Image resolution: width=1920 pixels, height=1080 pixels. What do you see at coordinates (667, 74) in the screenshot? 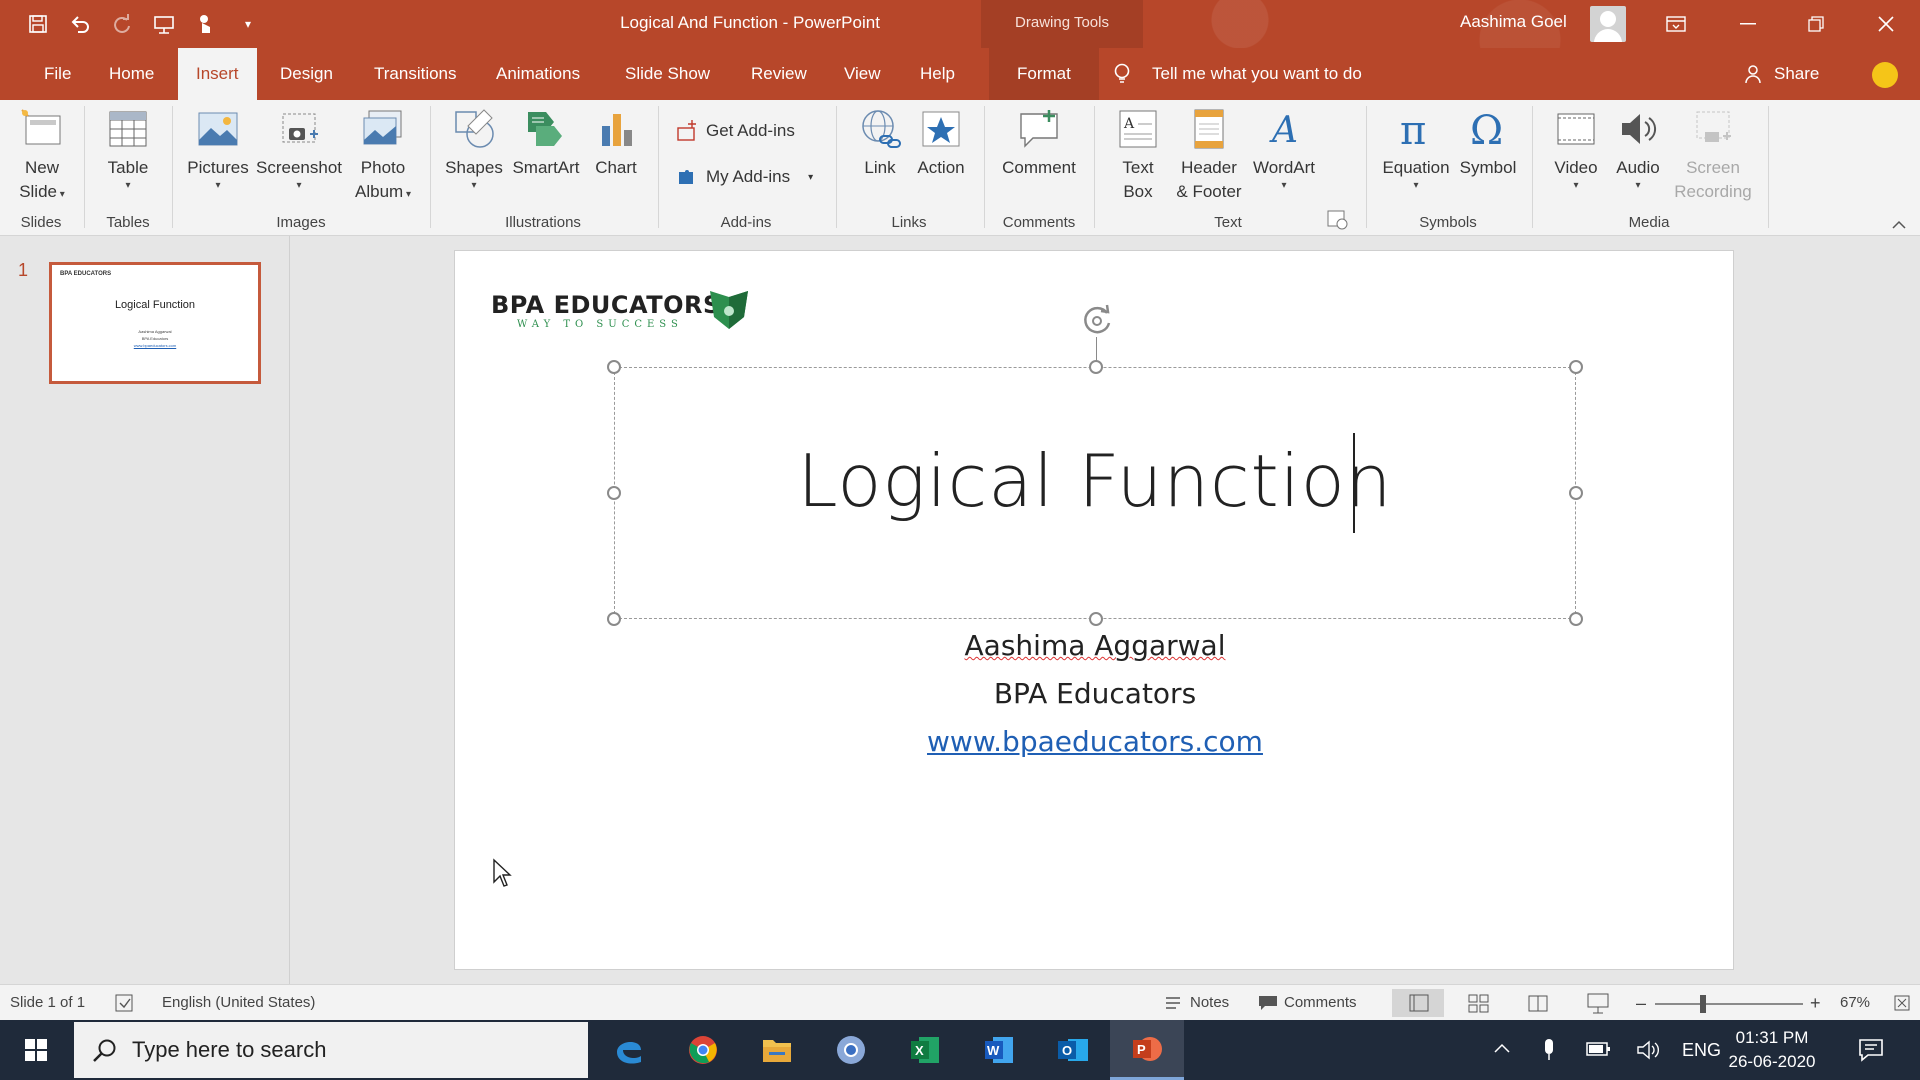
I see `tab-slide-show: Slide Show` at bounding box center [667, 74].